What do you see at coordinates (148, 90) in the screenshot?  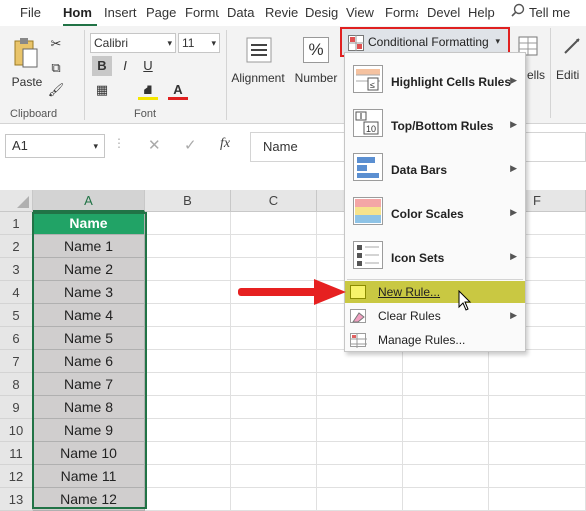 I see `fill-color-icon: ⛘` at bounding box center [148, 90].